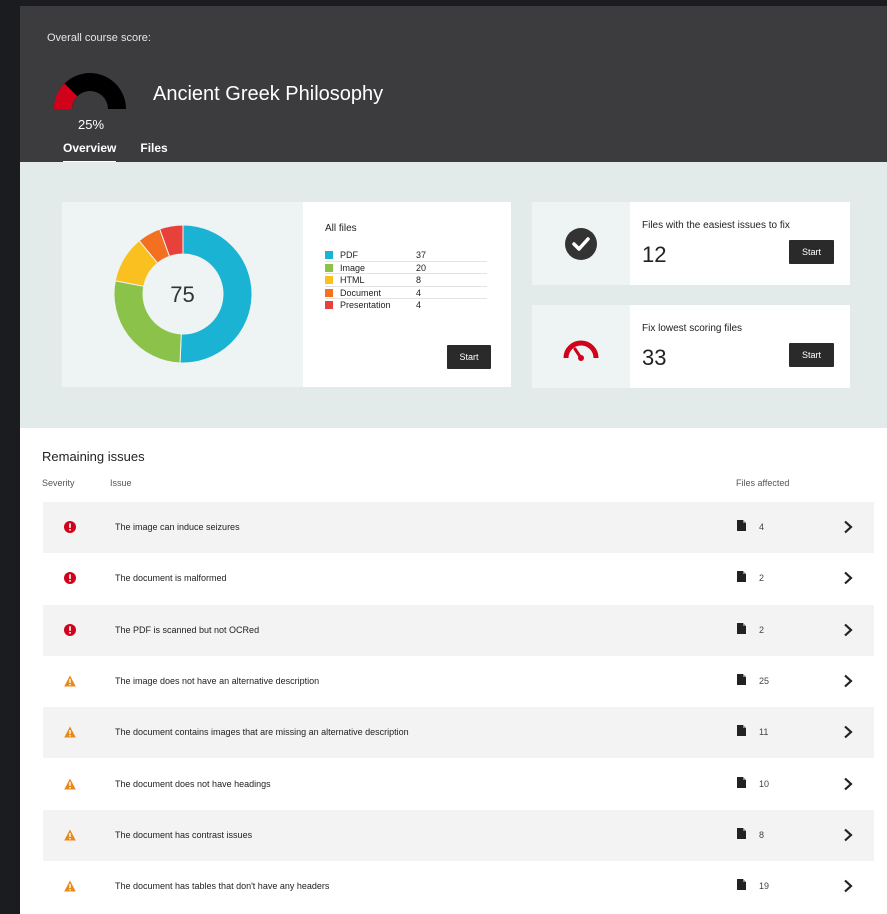 This screenshot has width=887, height=914. What do you see at coordinates (764, 732) in the screenshot?
I see `files-affected-count: 11` at bounding box center [764, 732].